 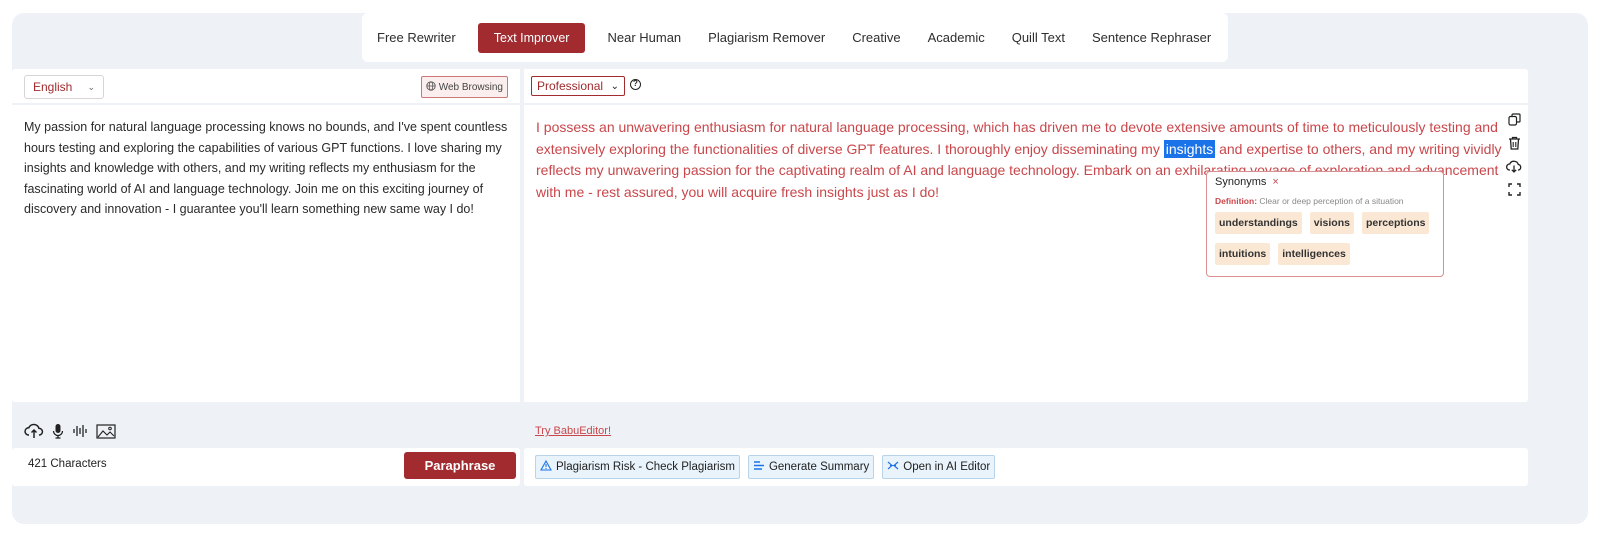 What do you see at coordinates (106, 432) in the screenshot?
I see `image-icon` at bounding box center [106, 432].